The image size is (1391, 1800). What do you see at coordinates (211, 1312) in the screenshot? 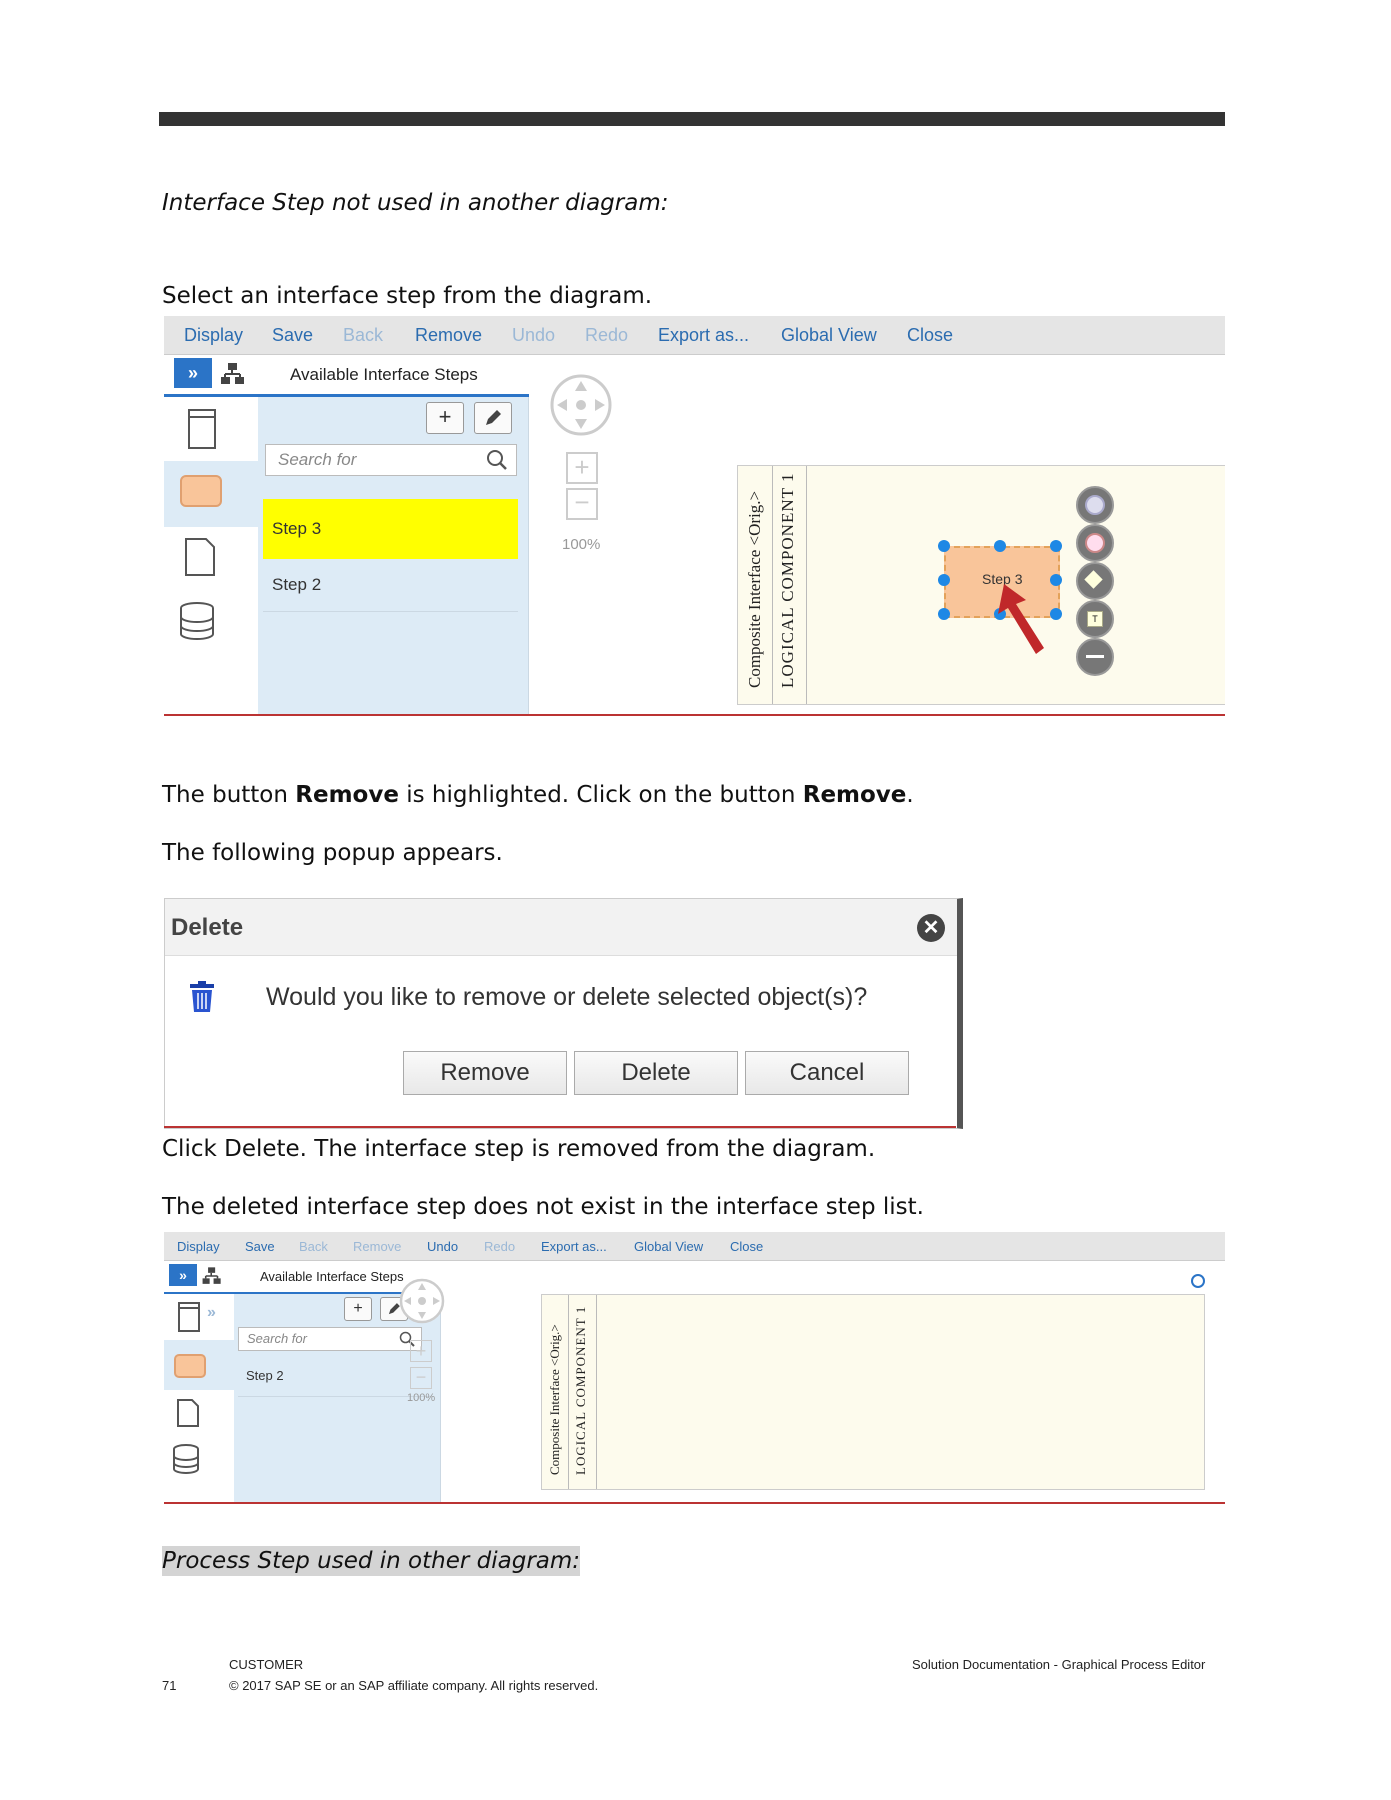
I see `chevron-right-icon: »` at bounding box center [211, 1312].